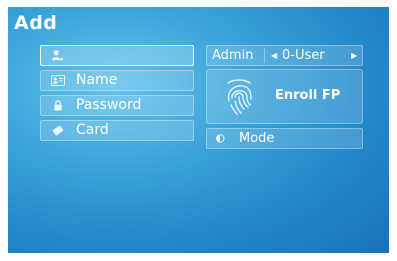 The width and height of the screenshot is (397, 261). I want to click on lock-icon, so click(58, 105).